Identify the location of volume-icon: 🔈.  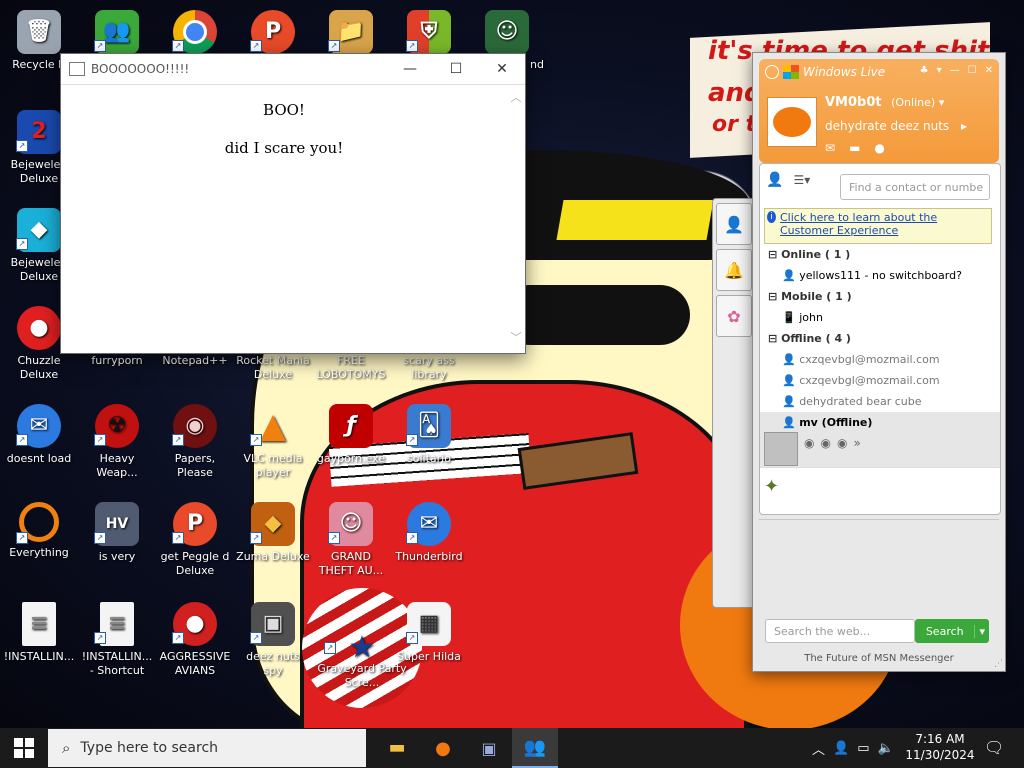
(886, 748).